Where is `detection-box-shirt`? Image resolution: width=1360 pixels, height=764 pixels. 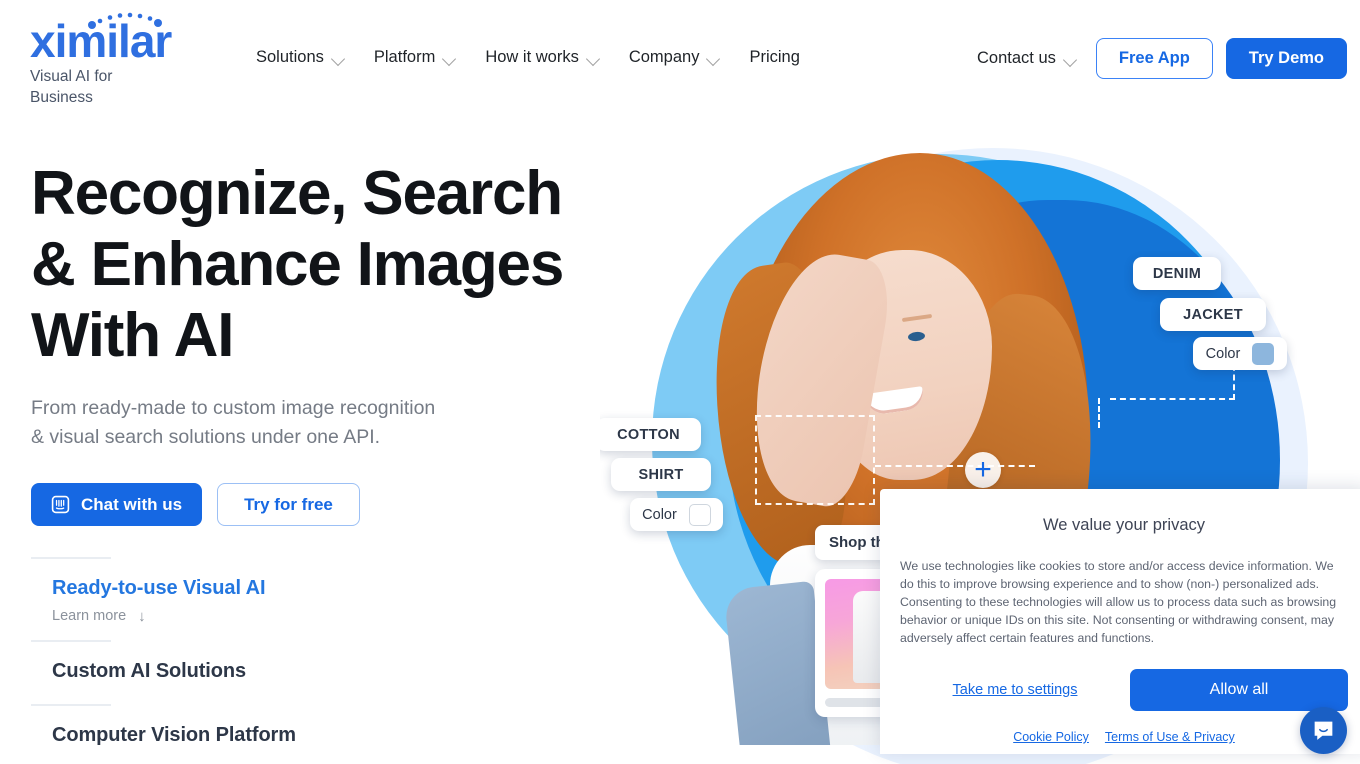
detection-box-shirt is located at coordinates (815, 460).